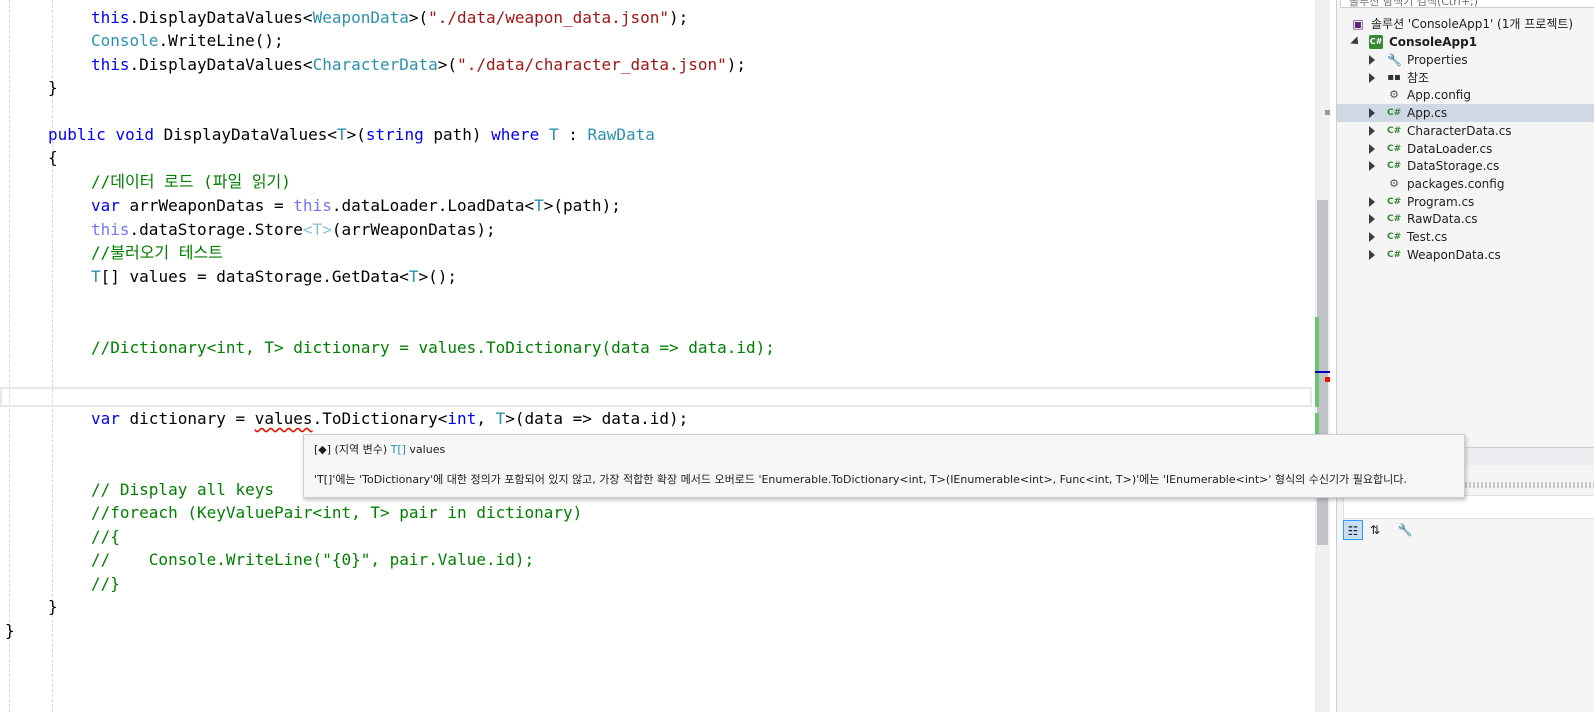  I want to click on editor-vertical-scrollbar, so click(1322, 356).